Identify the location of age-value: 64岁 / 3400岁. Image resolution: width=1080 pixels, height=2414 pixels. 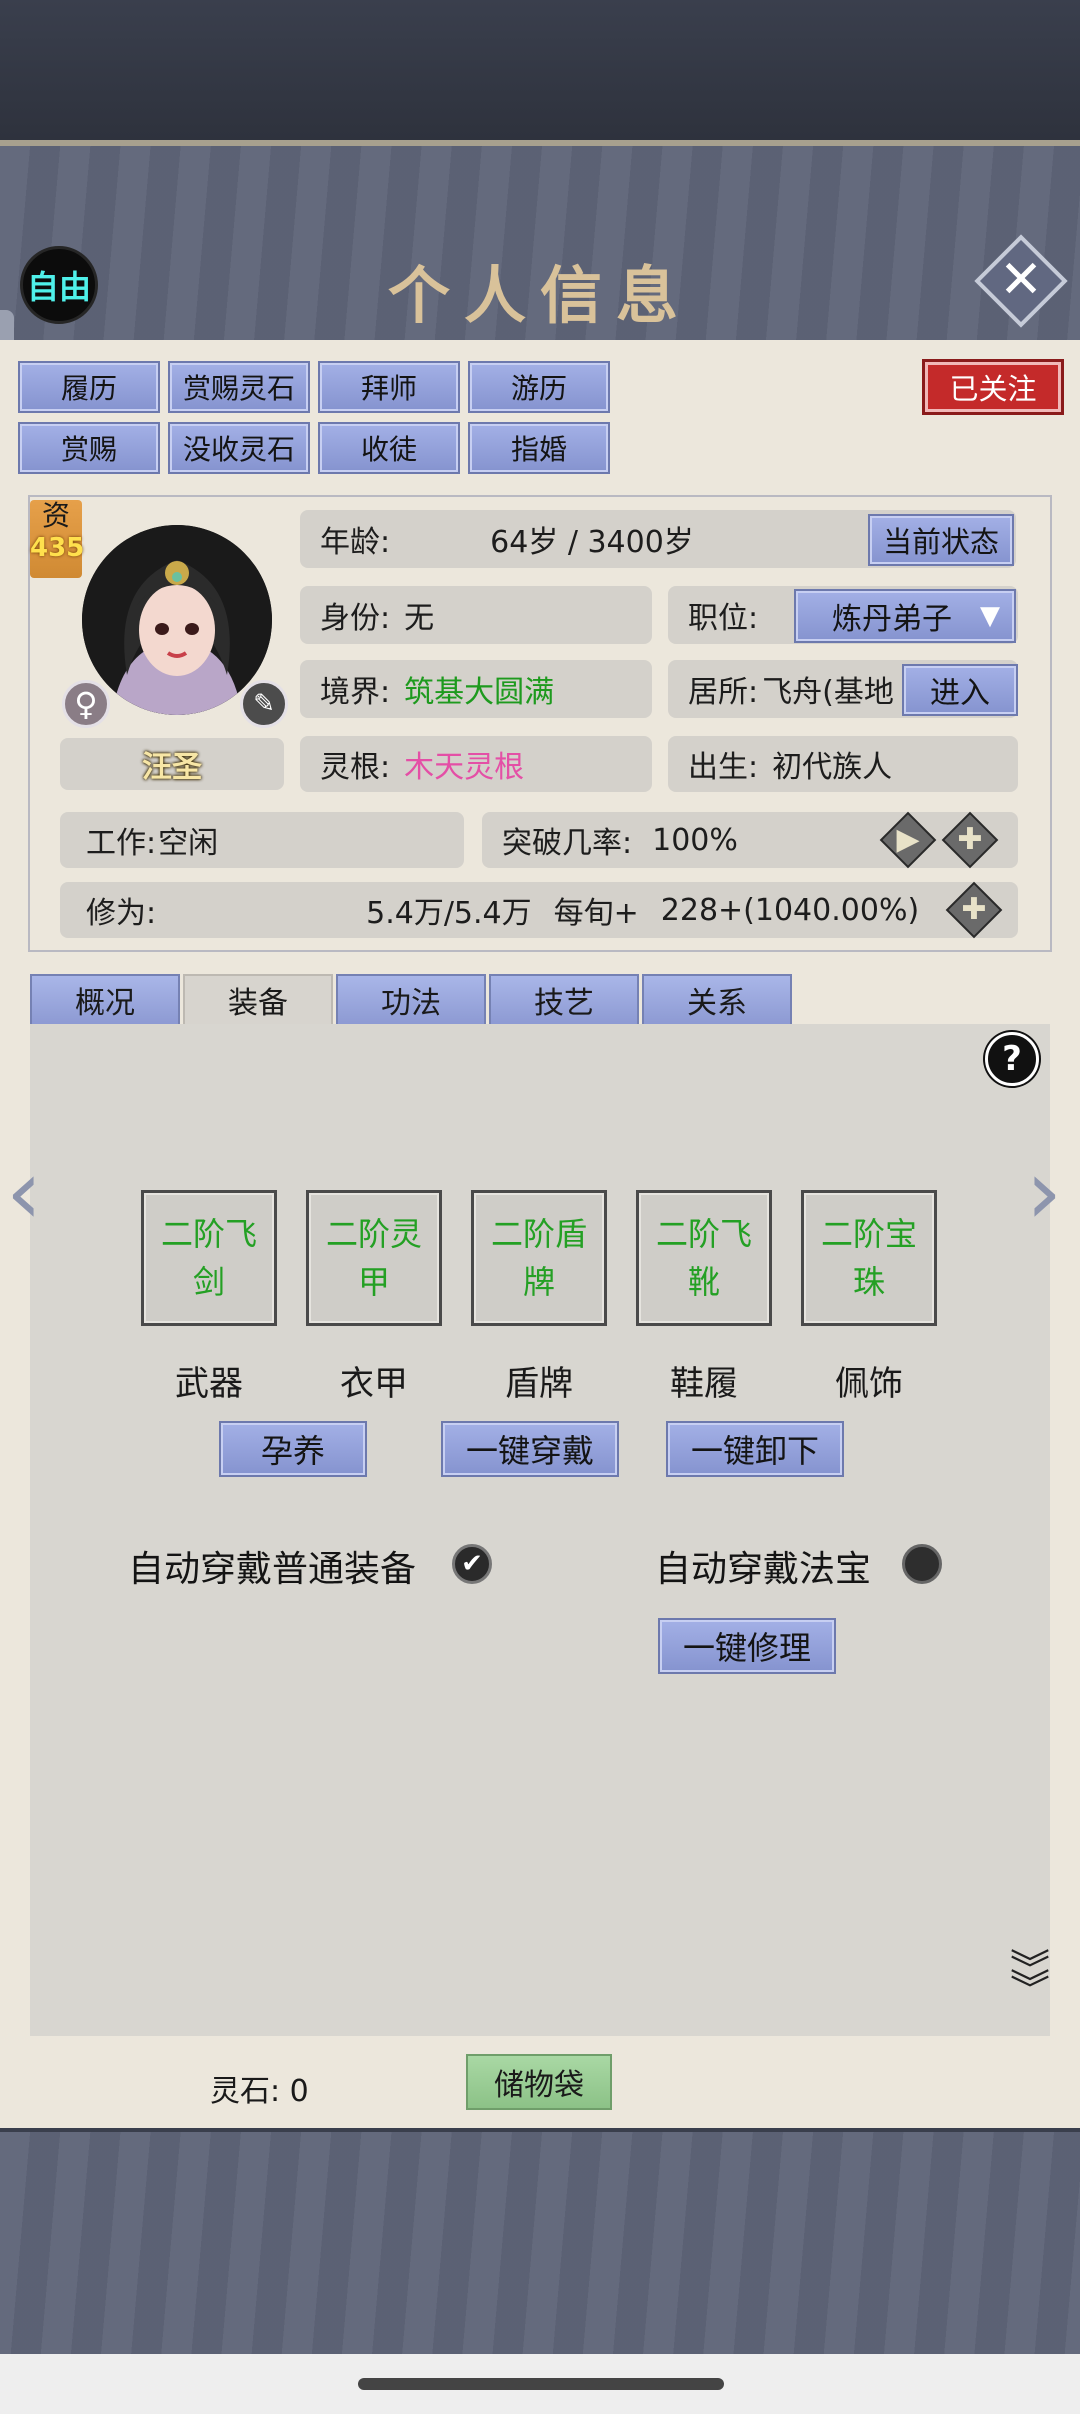
(592, 542).